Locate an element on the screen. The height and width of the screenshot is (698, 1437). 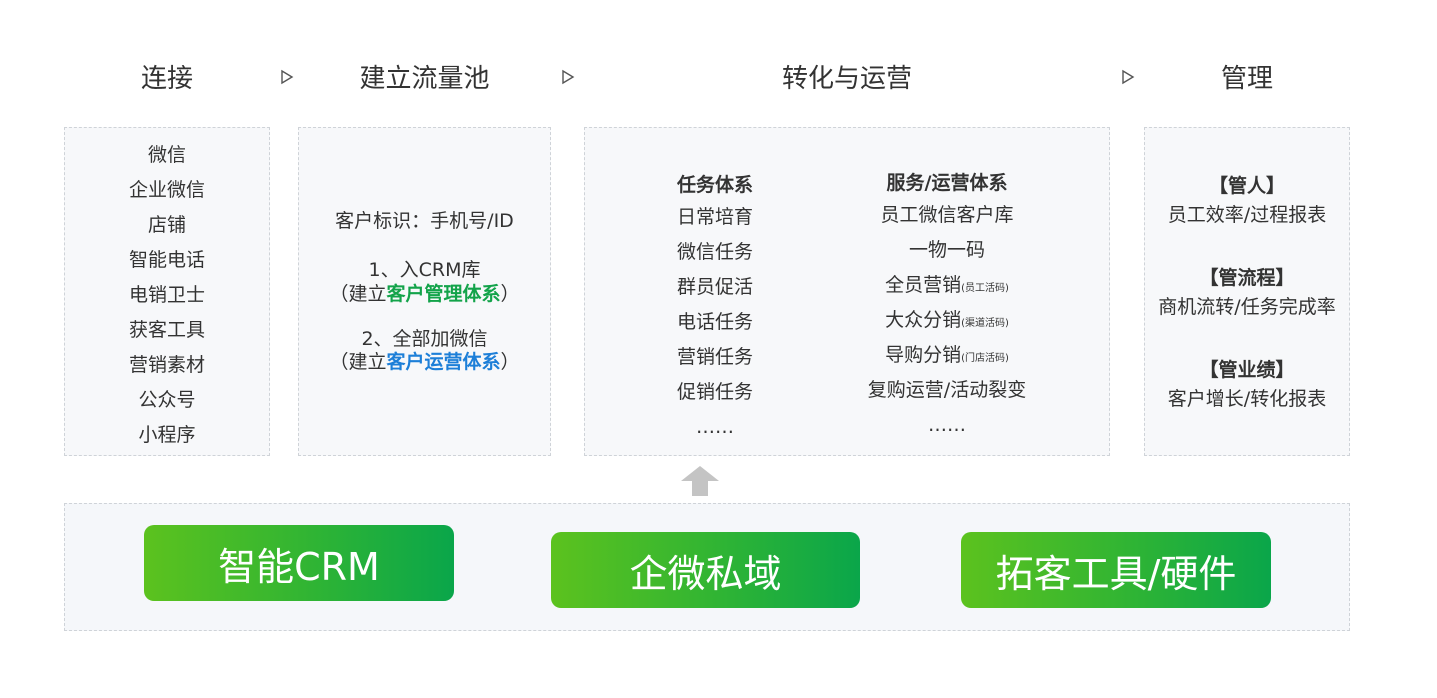
list-item: 小程序 is located at coordinates (167, 435).